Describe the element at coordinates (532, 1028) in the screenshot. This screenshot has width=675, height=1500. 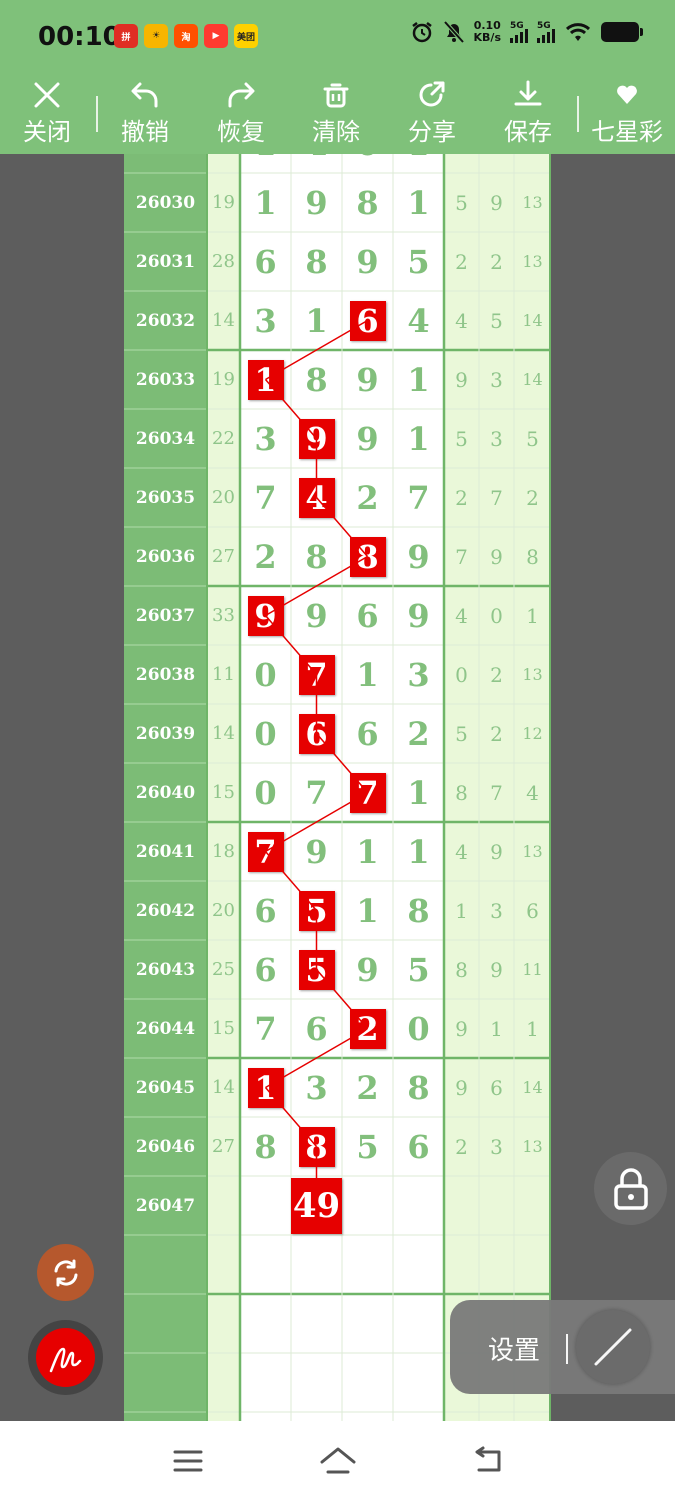
I see `stat-cell: 1` at that location.